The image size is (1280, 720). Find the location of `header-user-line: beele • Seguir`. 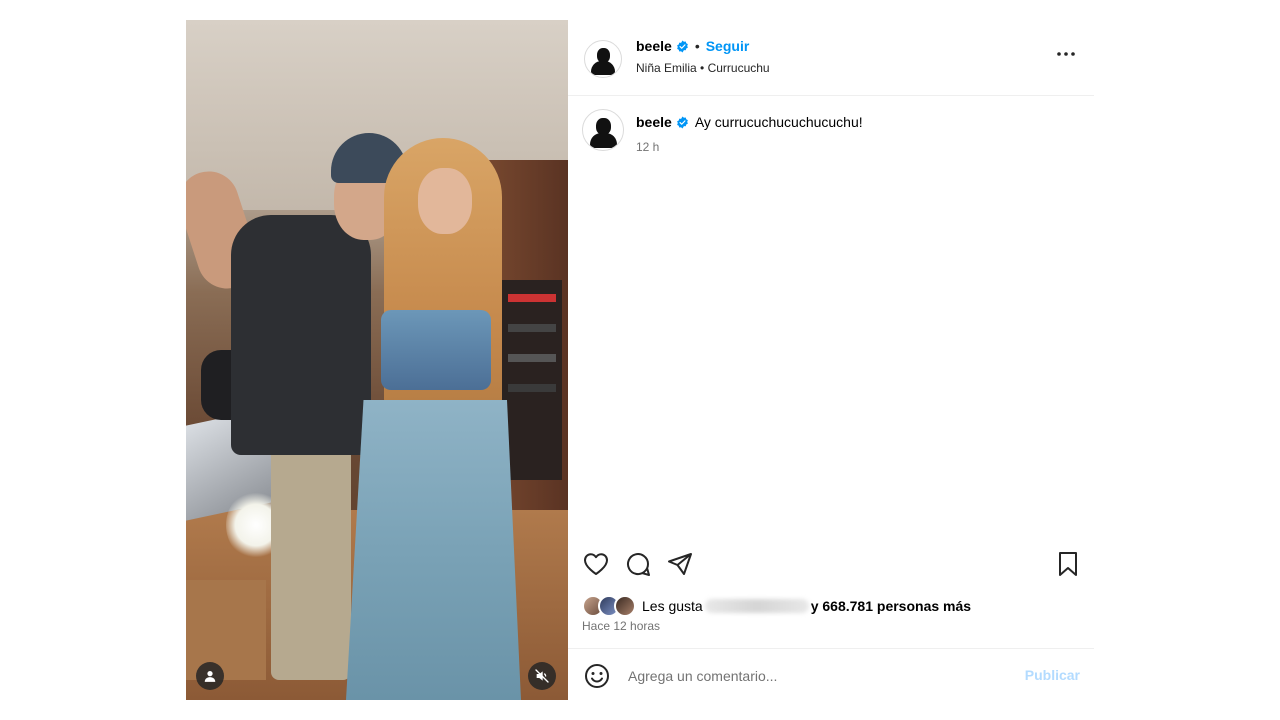

header-user-line: beele • Seguir is located at coordinates (692, 46).